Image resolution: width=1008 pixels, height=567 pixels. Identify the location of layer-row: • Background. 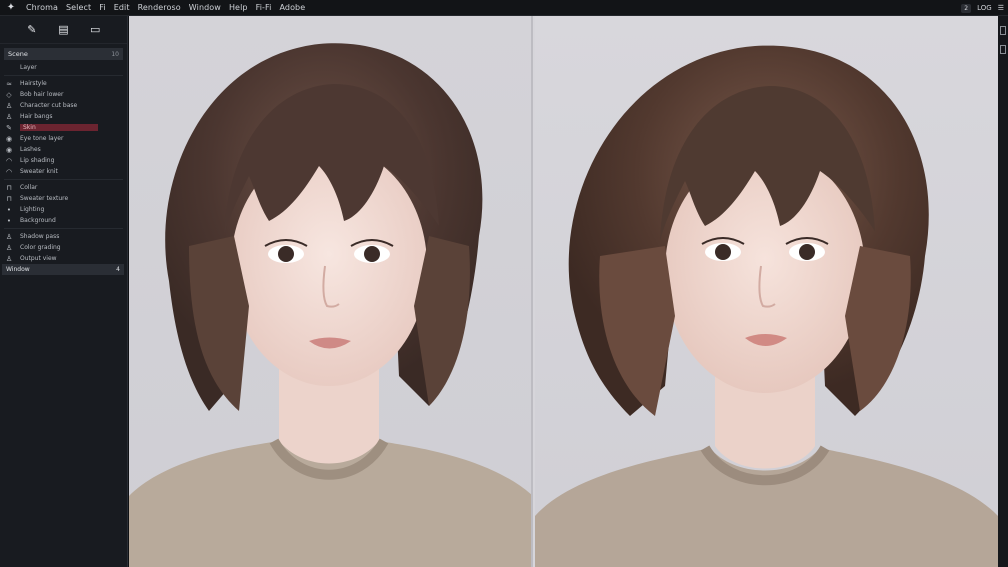
(63, 220).